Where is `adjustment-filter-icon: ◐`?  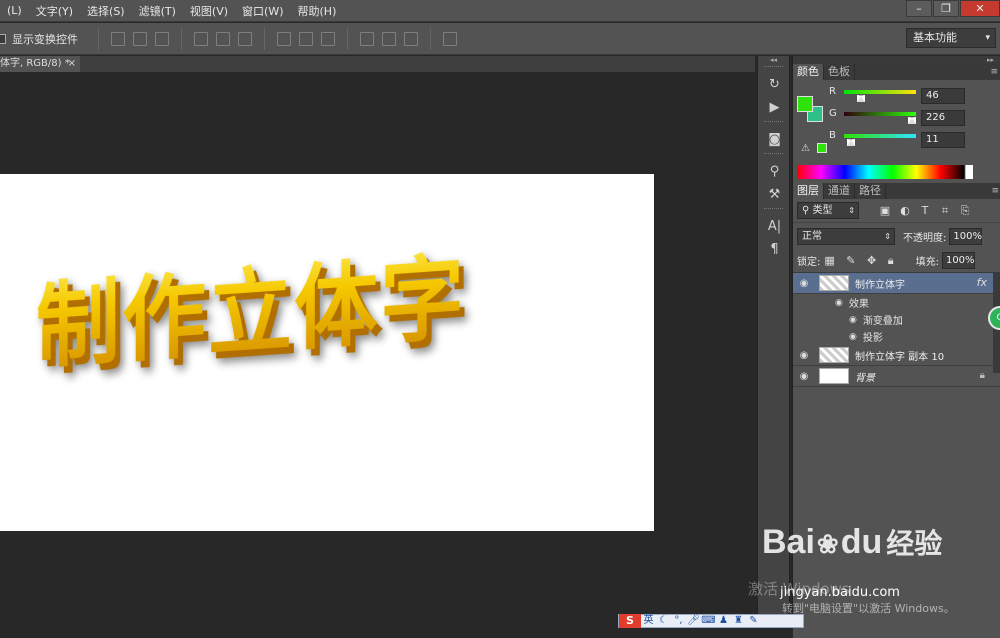 adjustment-filter-icon: ◐ is located at coordinates (905, 211).